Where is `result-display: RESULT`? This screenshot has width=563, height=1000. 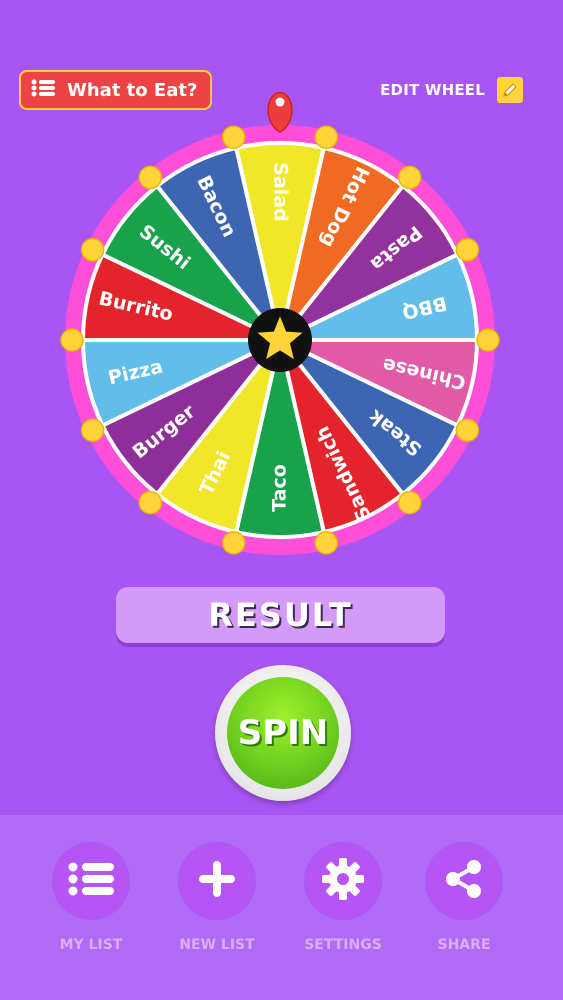
result-display: RESULT is located at coordinates (280, 615).